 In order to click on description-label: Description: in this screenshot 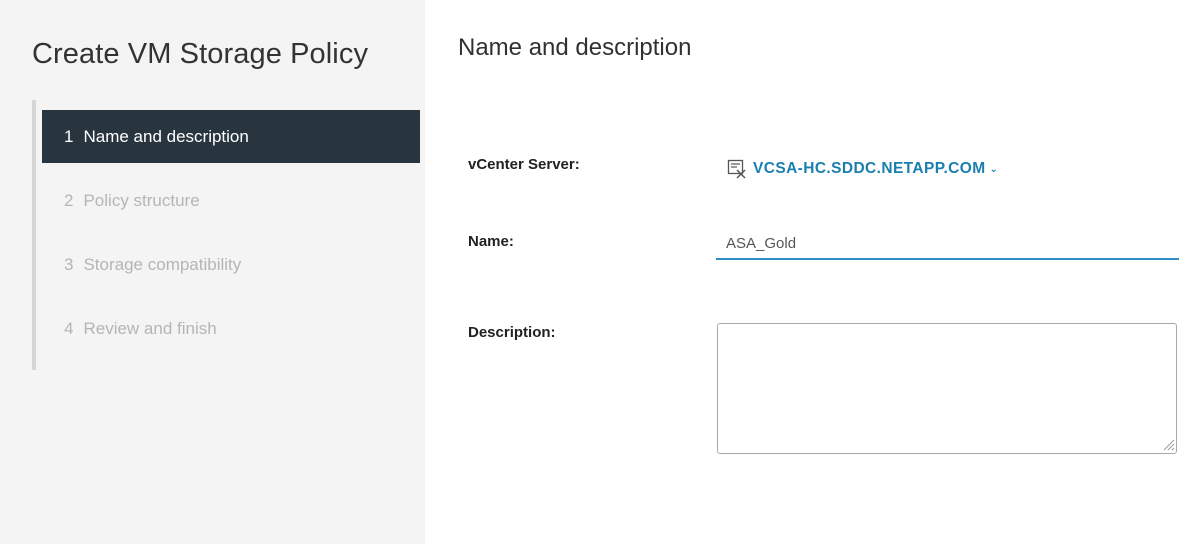, I will do `click(512, 332)`.